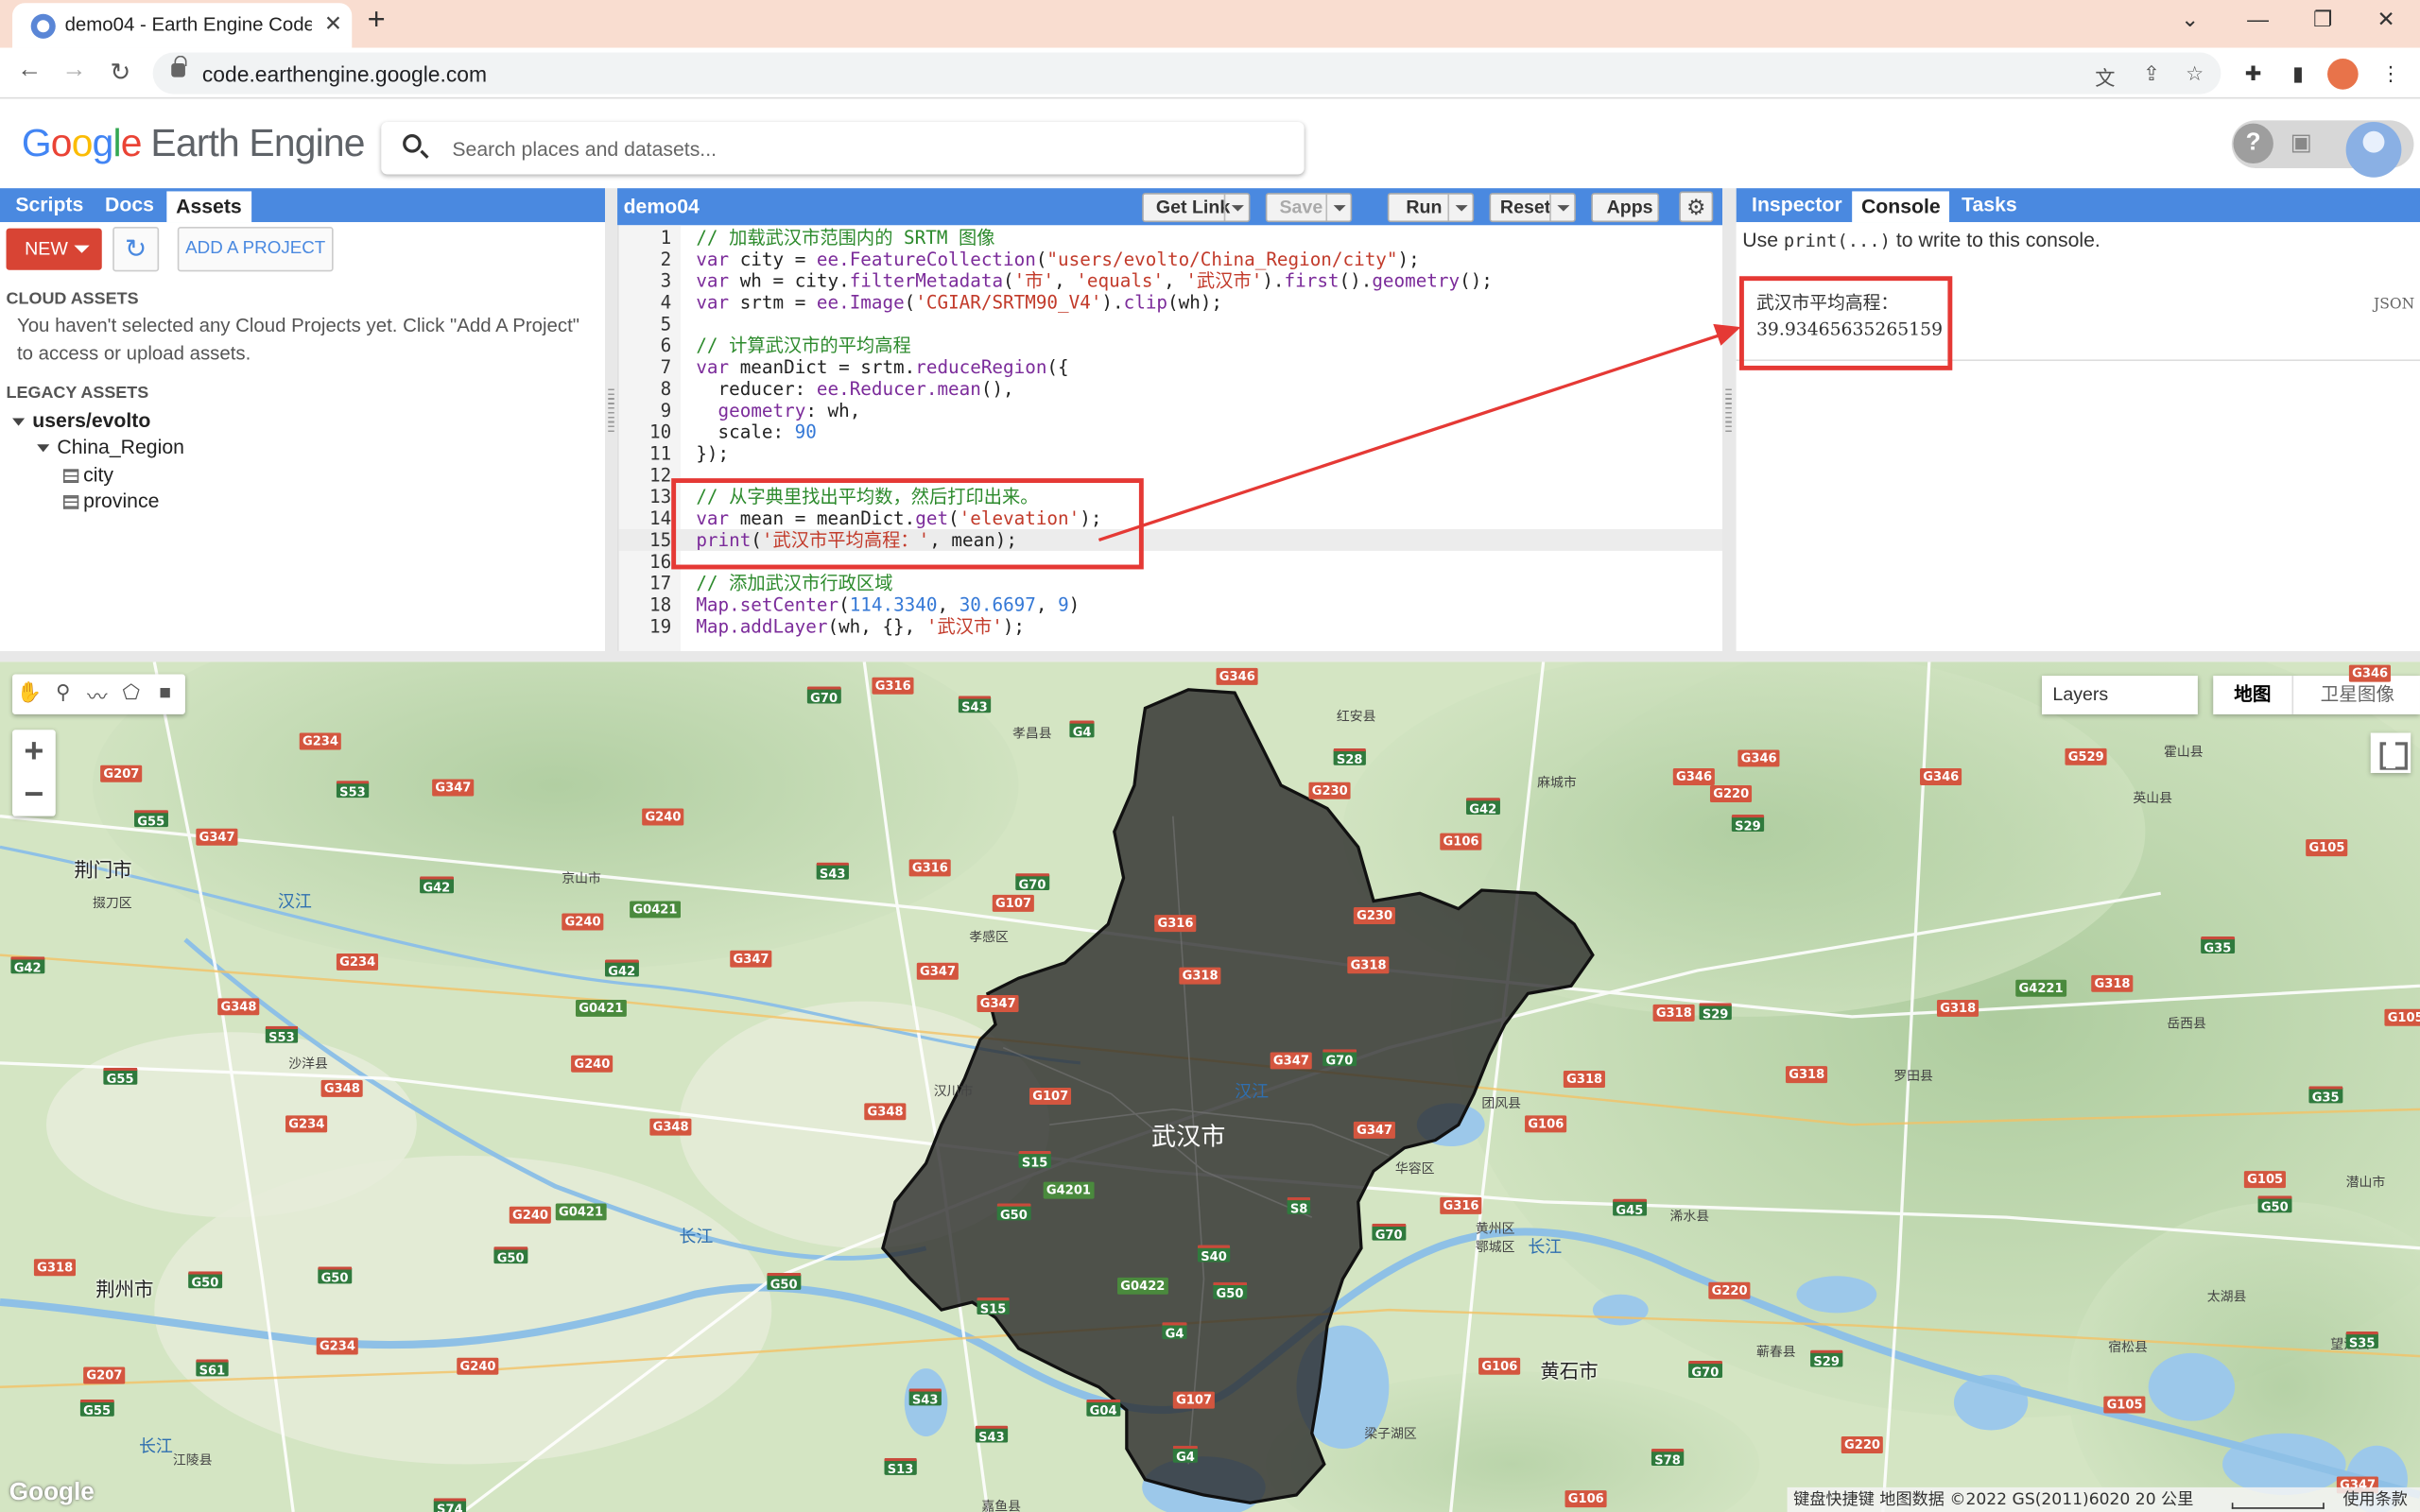  What do you see at coordinates (97, 695) in the screenshot?
I see `draw-line-icon: 〰` at bounding box center [97, 695].